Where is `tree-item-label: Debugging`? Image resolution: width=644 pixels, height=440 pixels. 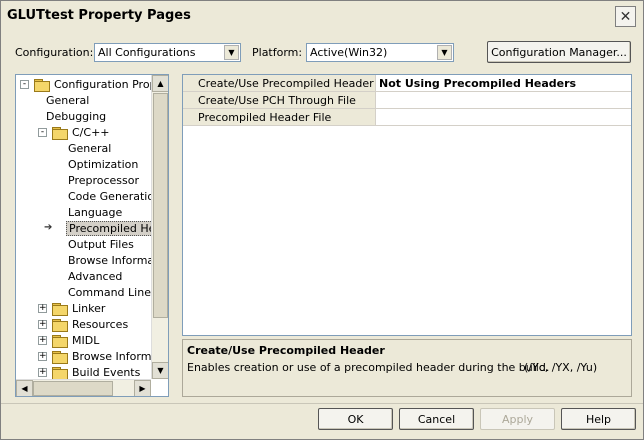
tree-item-label: Debugging is located at coordinates (76, 116).